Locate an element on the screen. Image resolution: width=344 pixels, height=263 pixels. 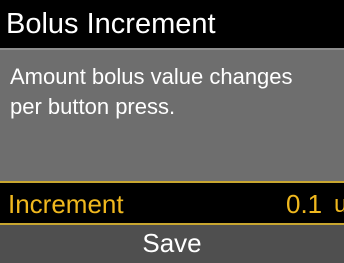
description-line-1: Amount bolus value changes is located at coordinates (151, 76).